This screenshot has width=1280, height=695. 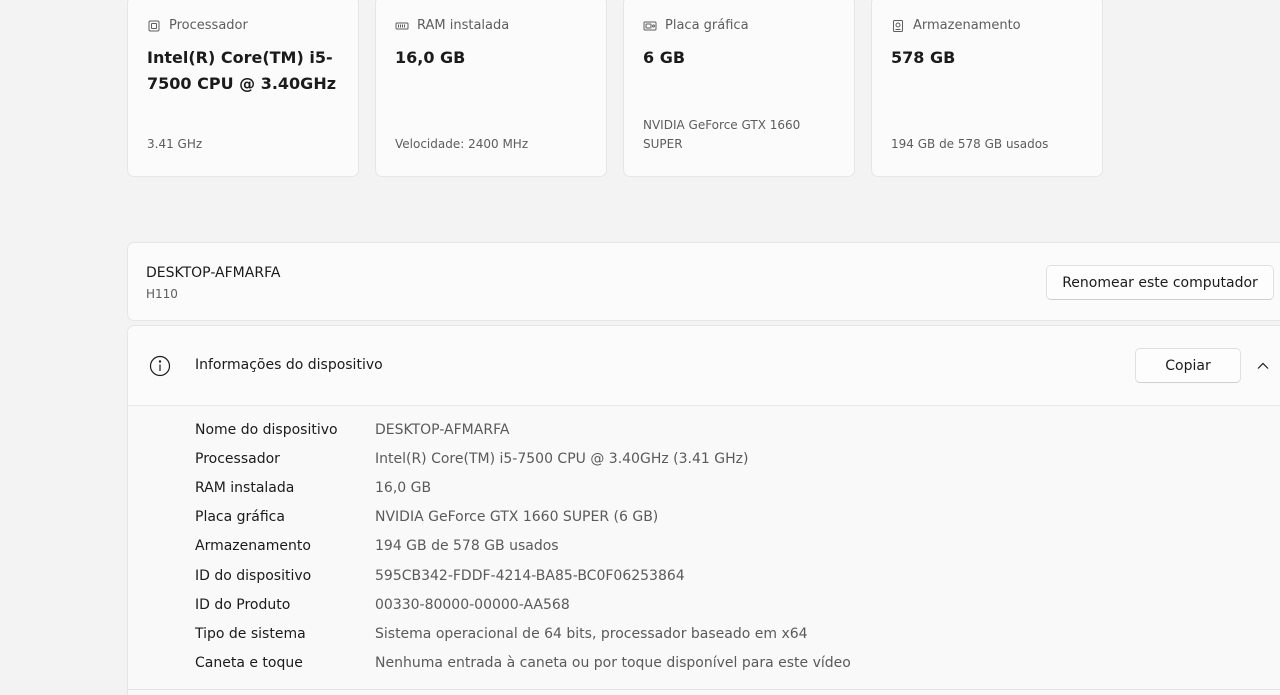 I want to click on card-label: Placa gráfica, so click(x=707, y=25).